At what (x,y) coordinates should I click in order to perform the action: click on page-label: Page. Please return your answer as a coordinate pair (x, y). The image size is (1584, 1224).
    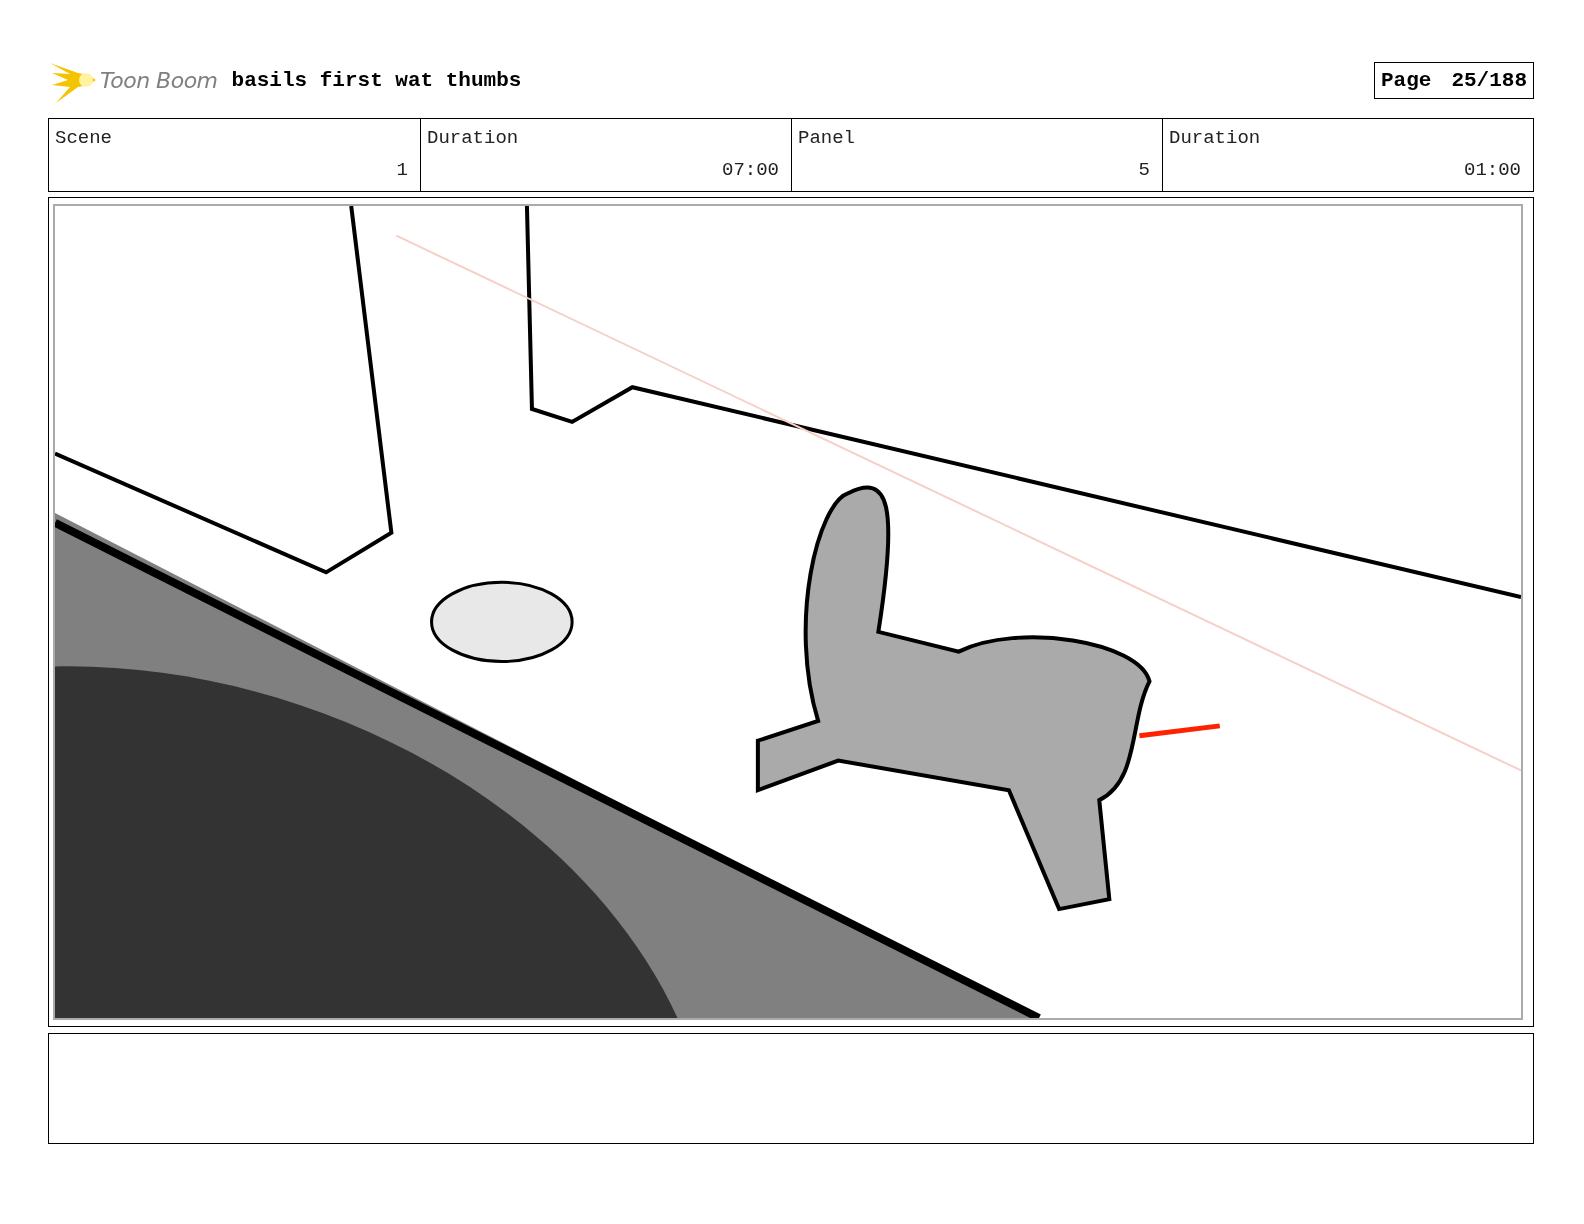
    Looking at the image, I should click on (1406, 80).